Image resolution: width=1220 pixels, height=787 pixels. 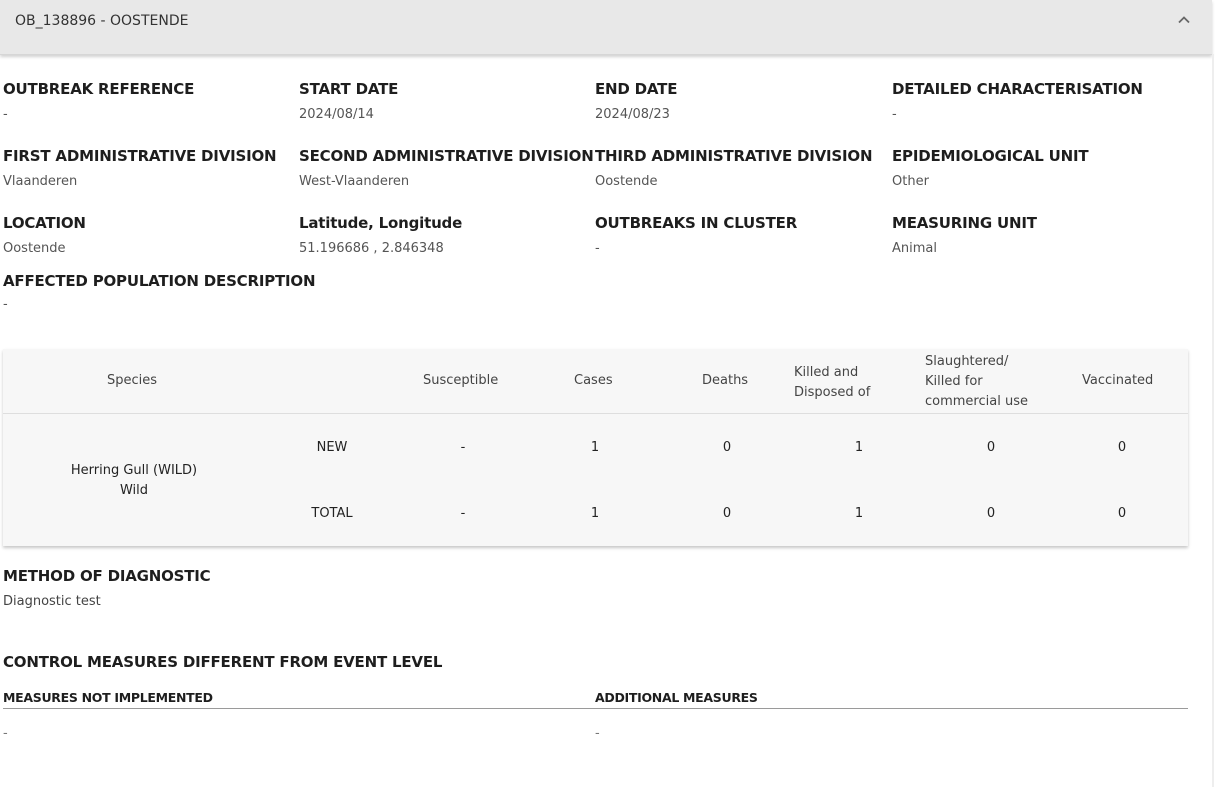 What do you see at coordinates (134, 481) in the screenshot?
I see `species-cell: Herring Gull (WILD) Wild` at bounding box center [134, 481].